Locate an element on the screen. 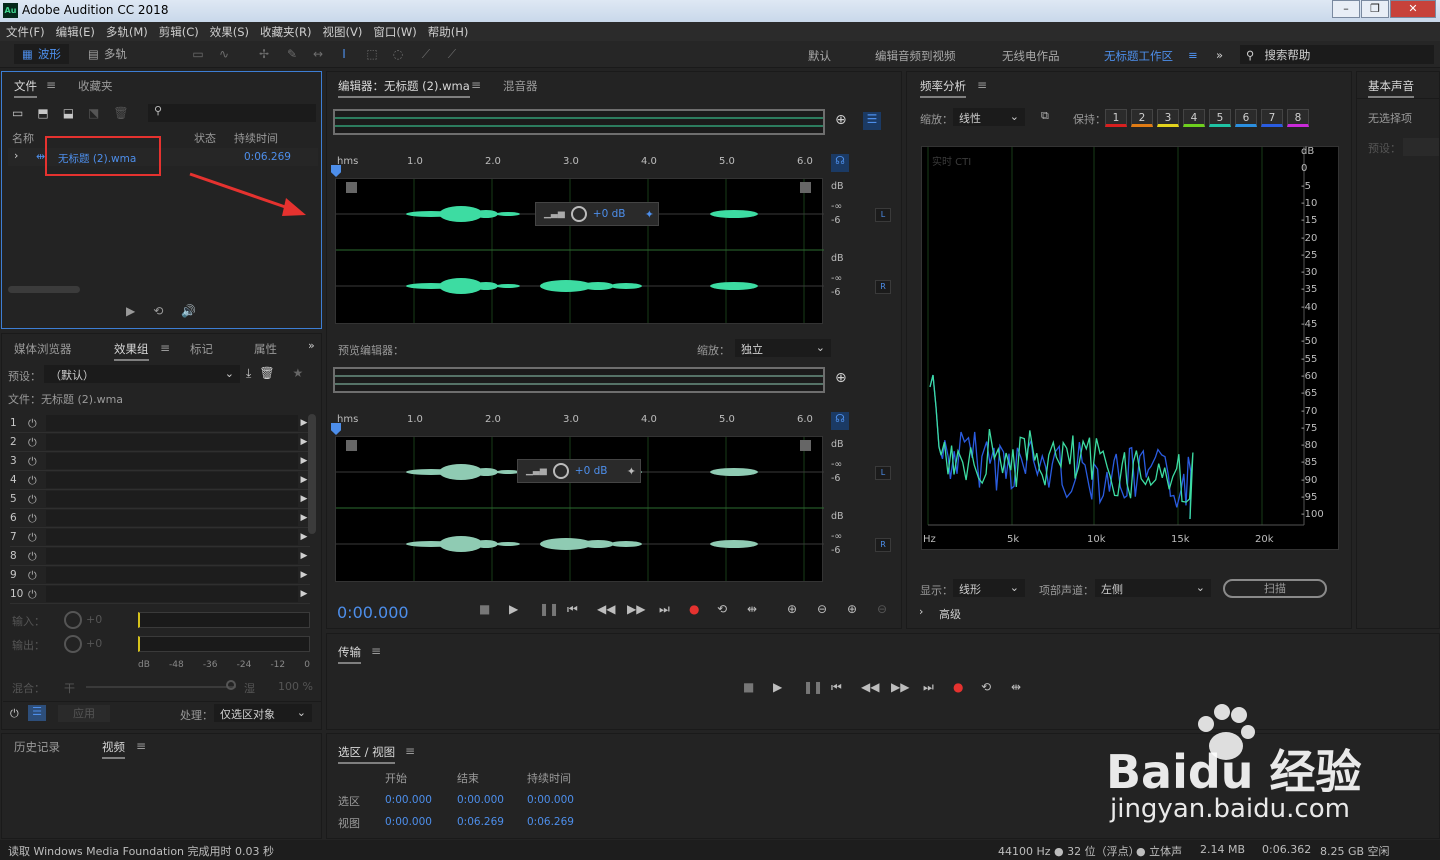 This screenshot has width=1440, height=860. effect-slot: 4 ⏻ ▶ is located at coordinates (160, 480).